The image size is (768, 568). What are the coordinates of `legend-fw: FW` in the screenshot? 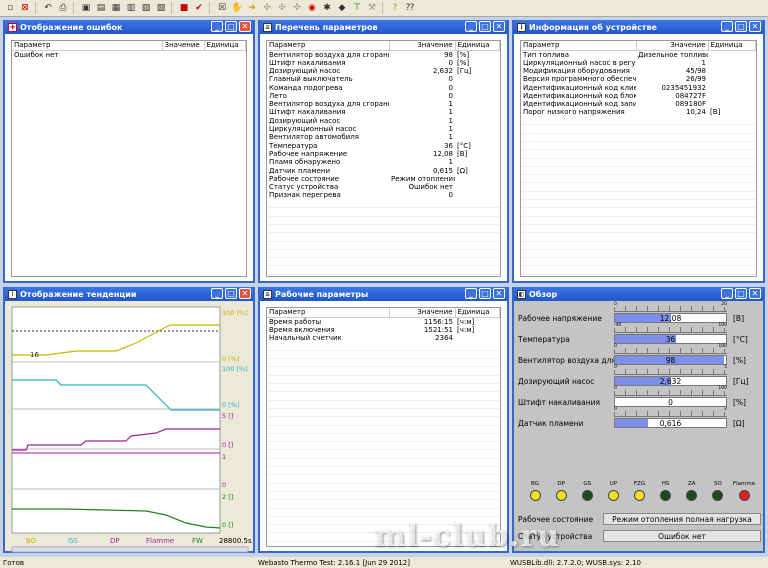 It's located at (197, 541).